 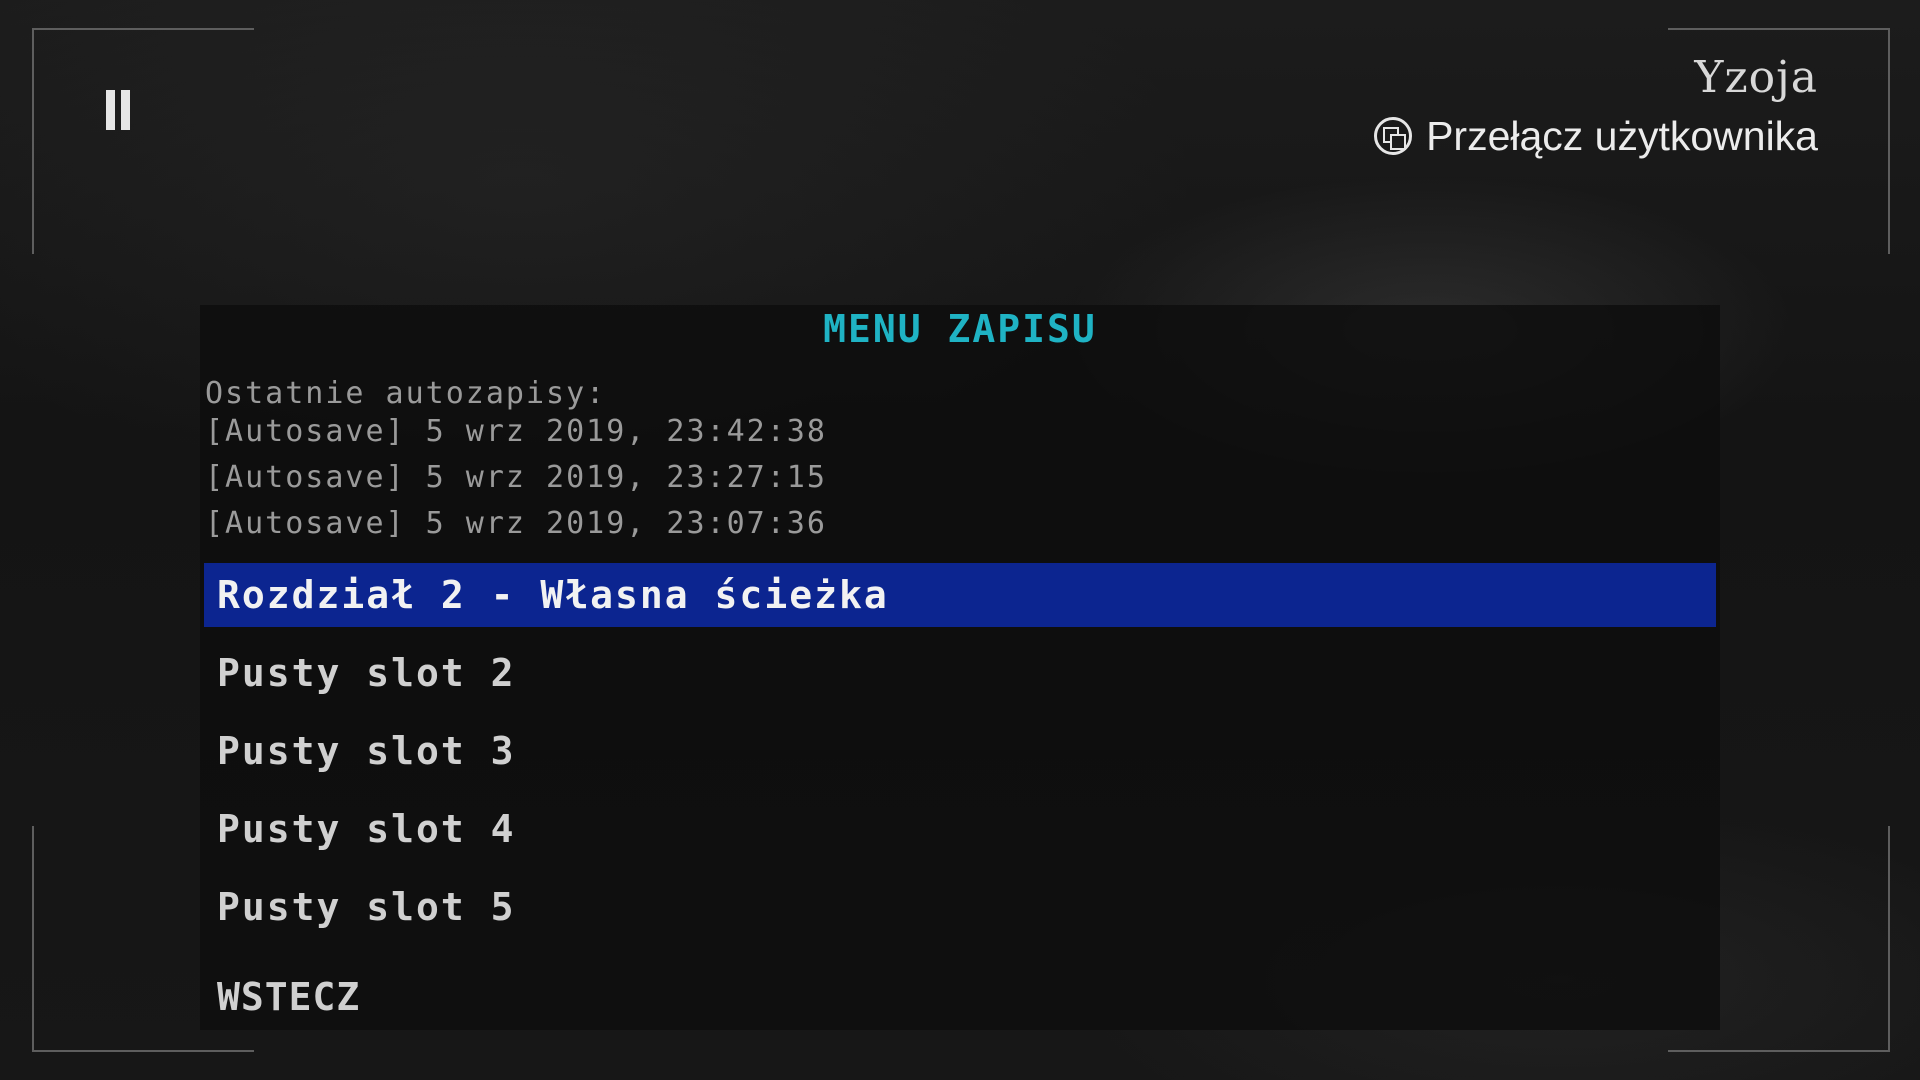 What do you see at coordinates (960, 673) in the screenshot?
I see `save-slot-2: Pusty slot 2` at bounding box center [960, 673].